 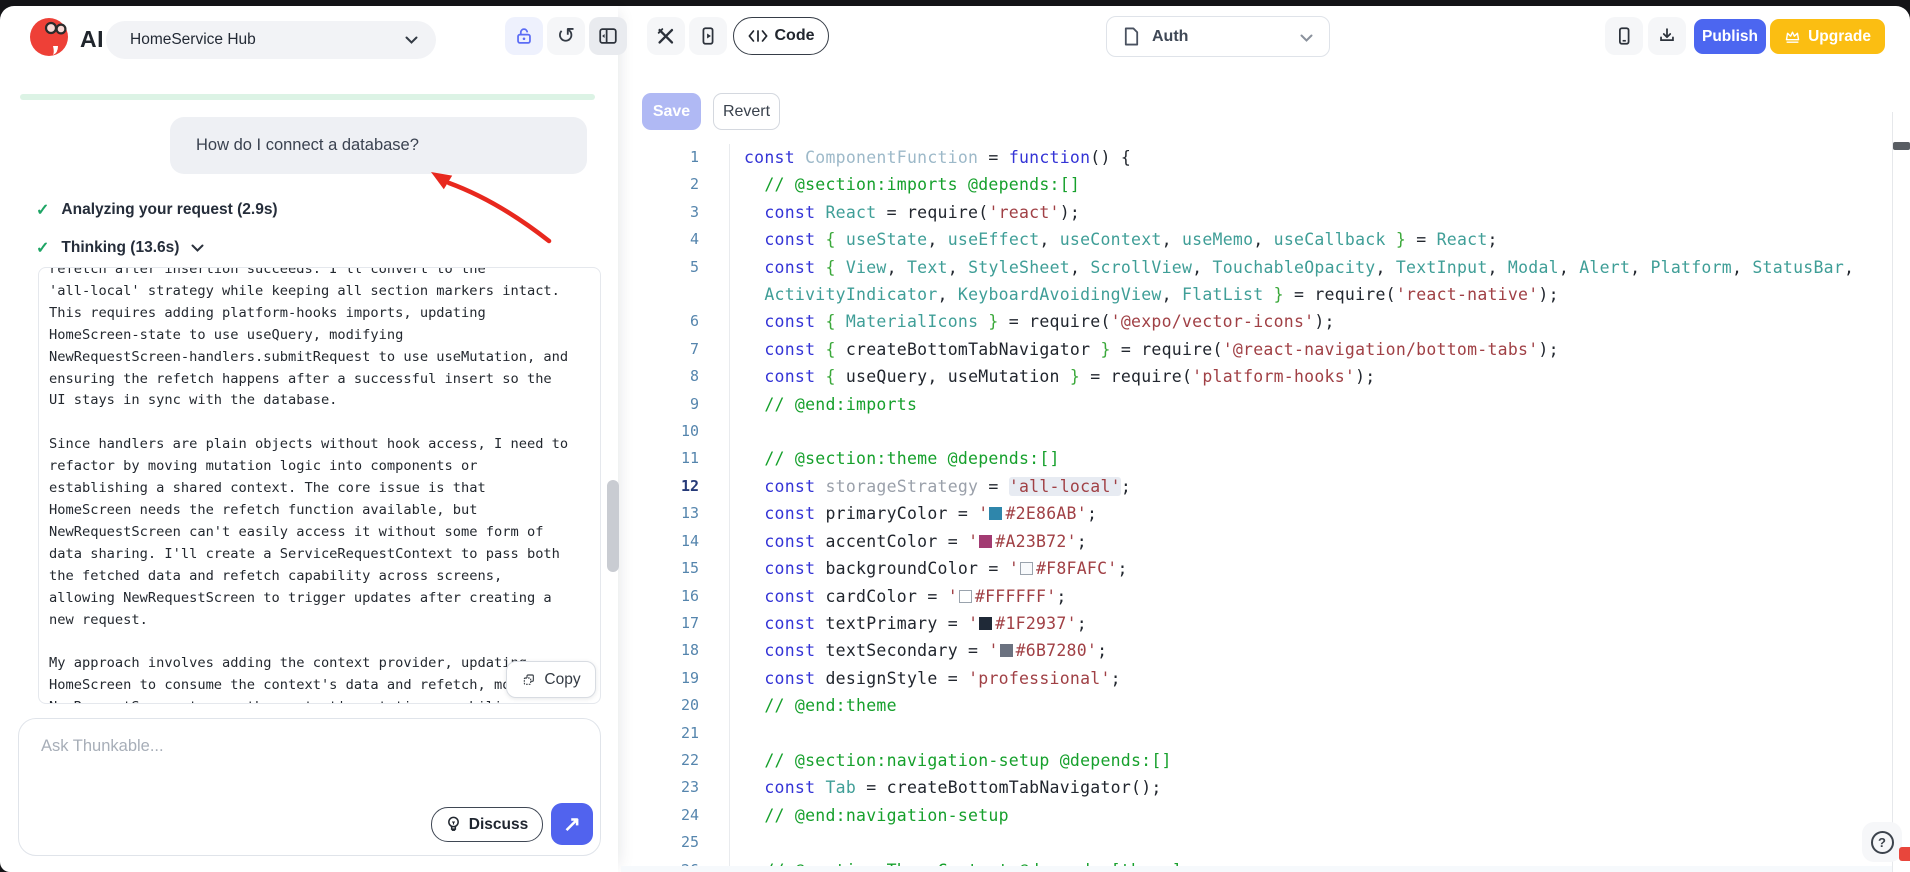 What do you see at coordinates (968, 760) in the screenshot?
I see `code-line-content: // @section:navigation-setup @depends:[]` at bounding box center [968, 760].